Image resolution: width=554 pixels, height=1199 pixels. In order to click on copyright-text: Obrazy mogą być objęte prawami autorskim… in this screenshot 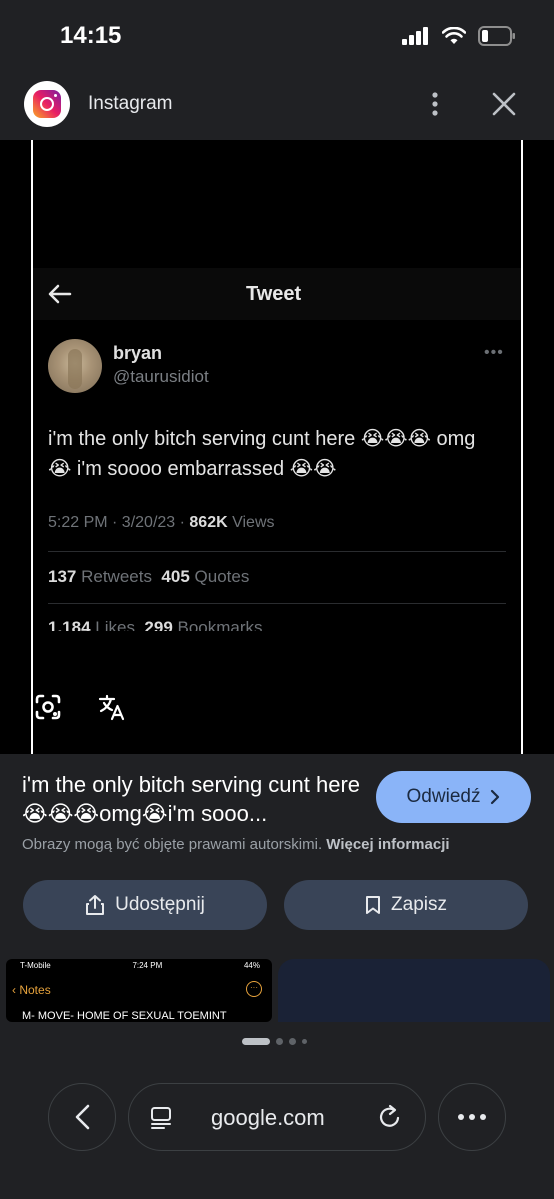, I will do `click(174, 844)`.